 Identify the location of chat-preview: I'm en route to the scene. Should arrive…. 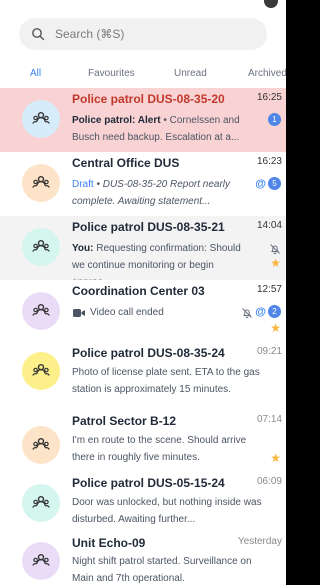
(159, 449).